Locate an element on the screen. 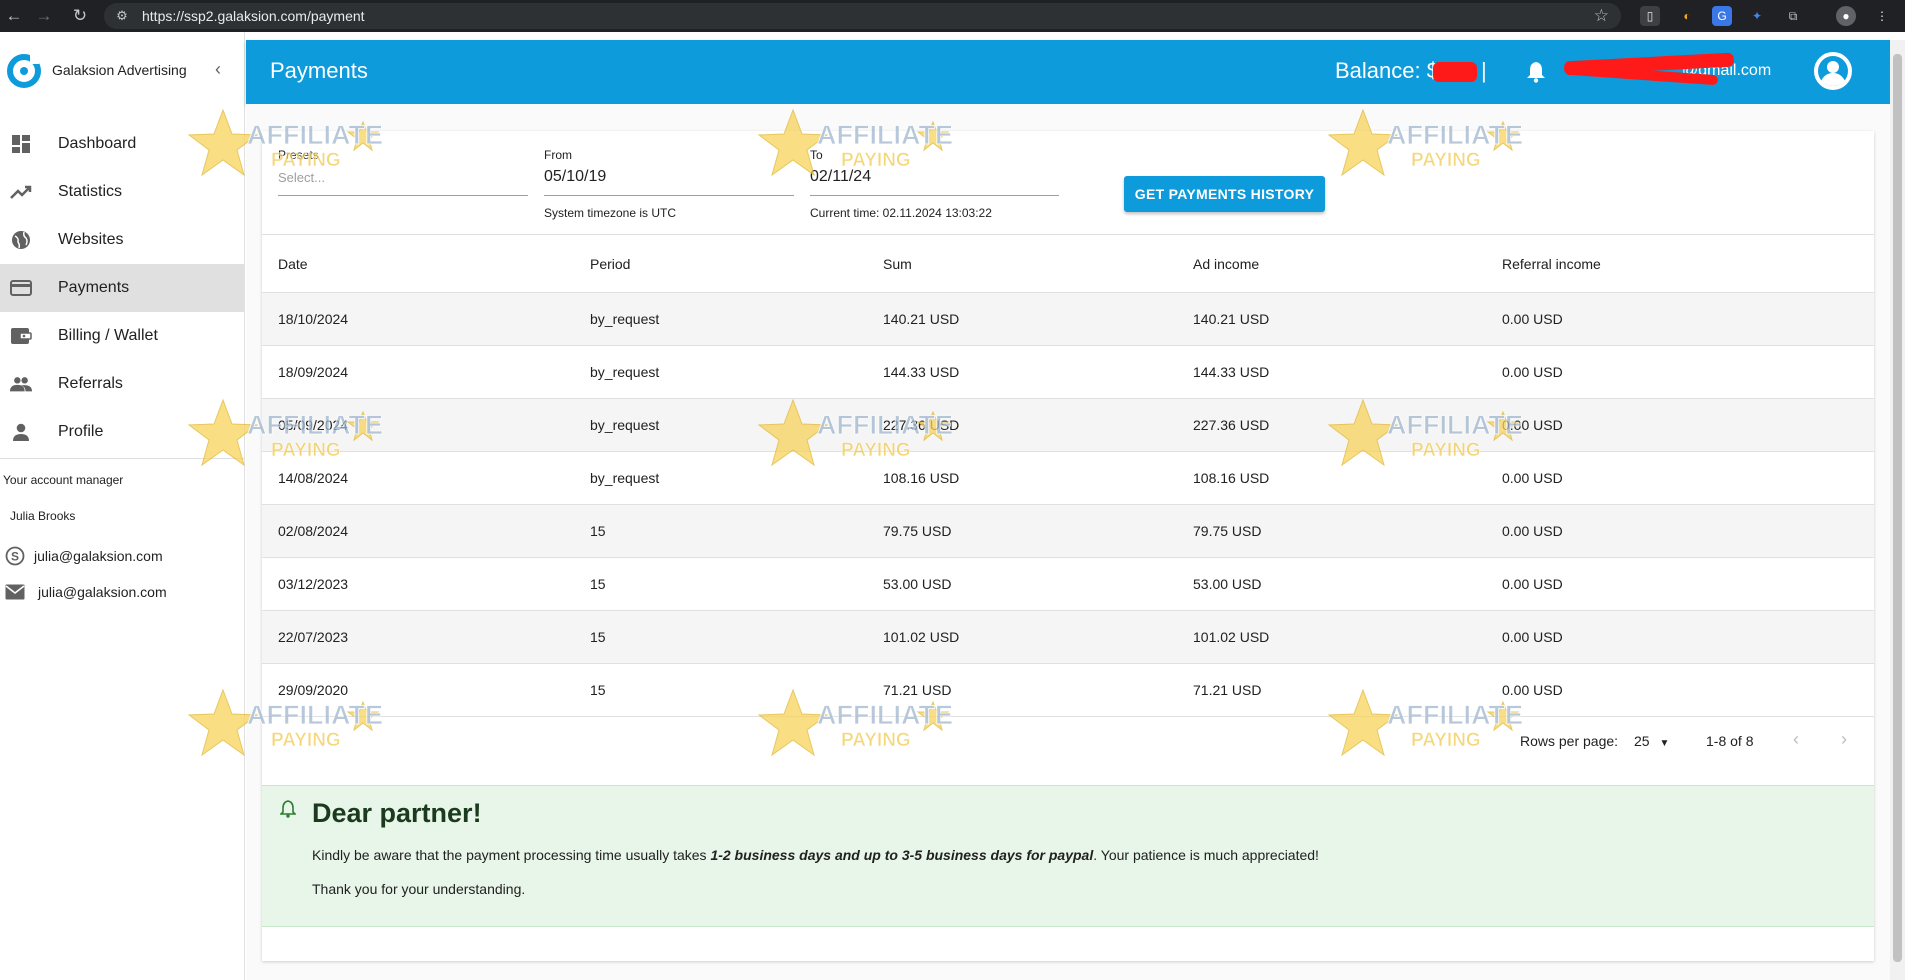  sidebar-item-label: Profile is located at coordinates (81, 431).